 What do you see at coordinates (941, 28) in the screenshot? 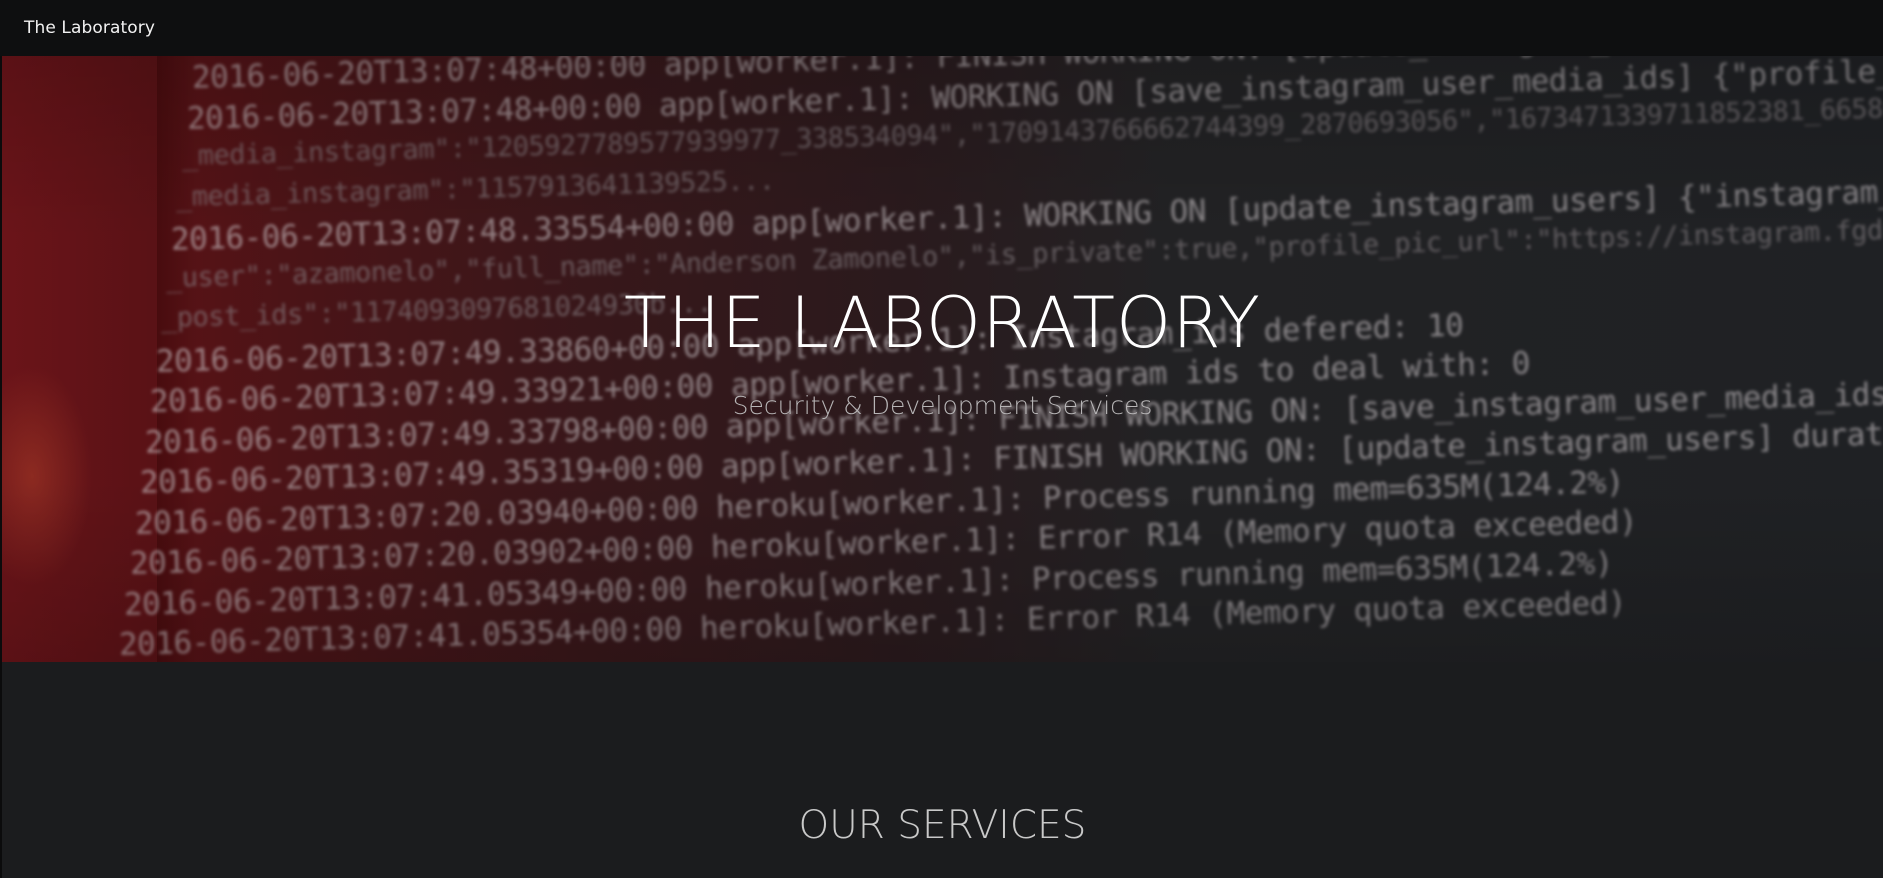
I see `navbar: The Laboratory` at bounding box center [941, 28].